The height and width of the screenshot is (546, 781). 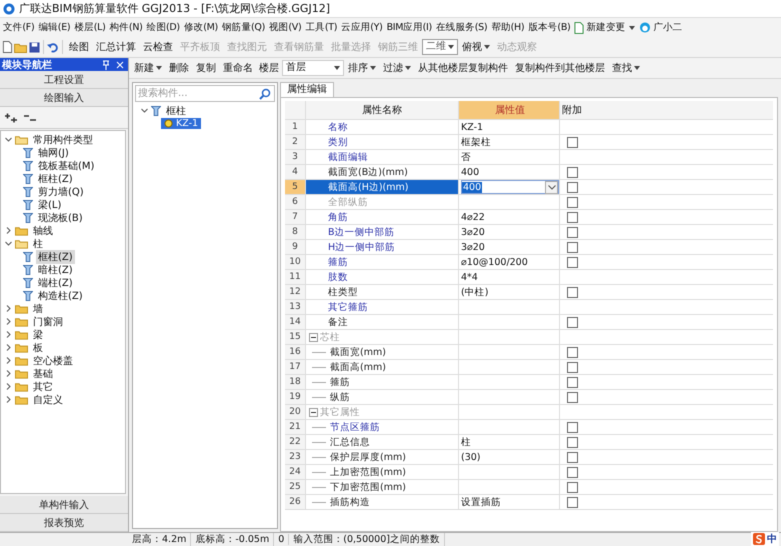 I want to click on tree-item: 轴线, so click(x=43, y=231).